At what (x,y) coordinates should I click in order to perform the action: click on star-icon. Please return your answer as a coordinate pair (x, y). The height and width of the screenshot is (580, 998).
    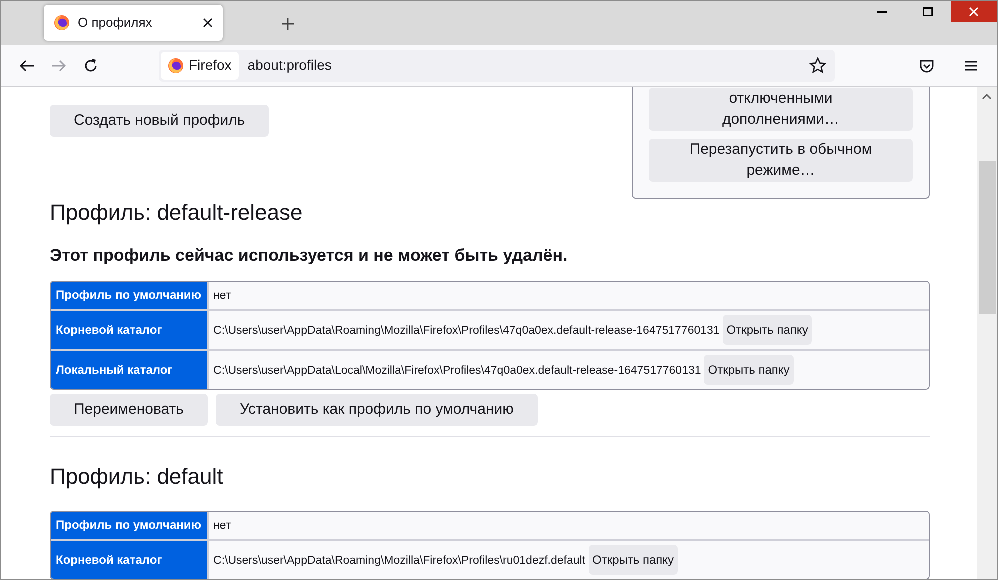
    Looking at the image, I should click on (818, 65).